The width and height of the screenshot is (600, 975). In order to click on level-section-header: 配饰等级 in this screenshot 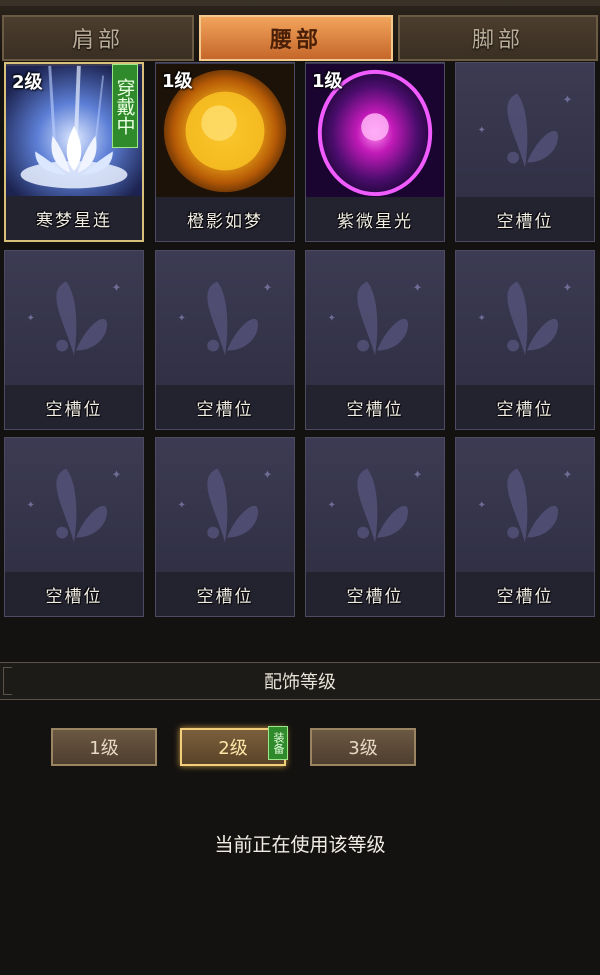, I will do `click(300, 681)`.